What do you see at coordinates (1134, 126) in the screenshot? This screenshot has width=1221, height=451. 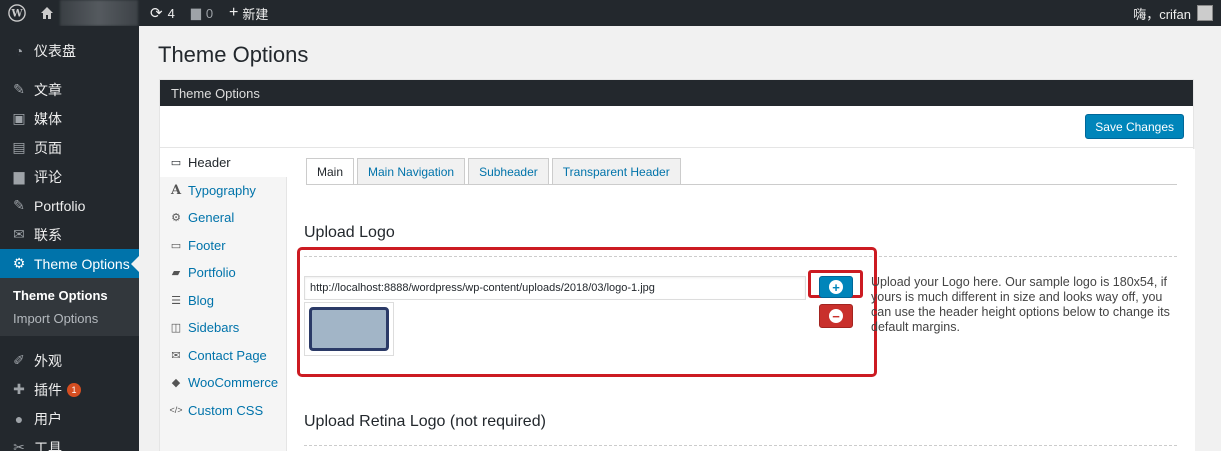 I see `save-changes-button: Save Changes` at bounding box center [1134, 126].